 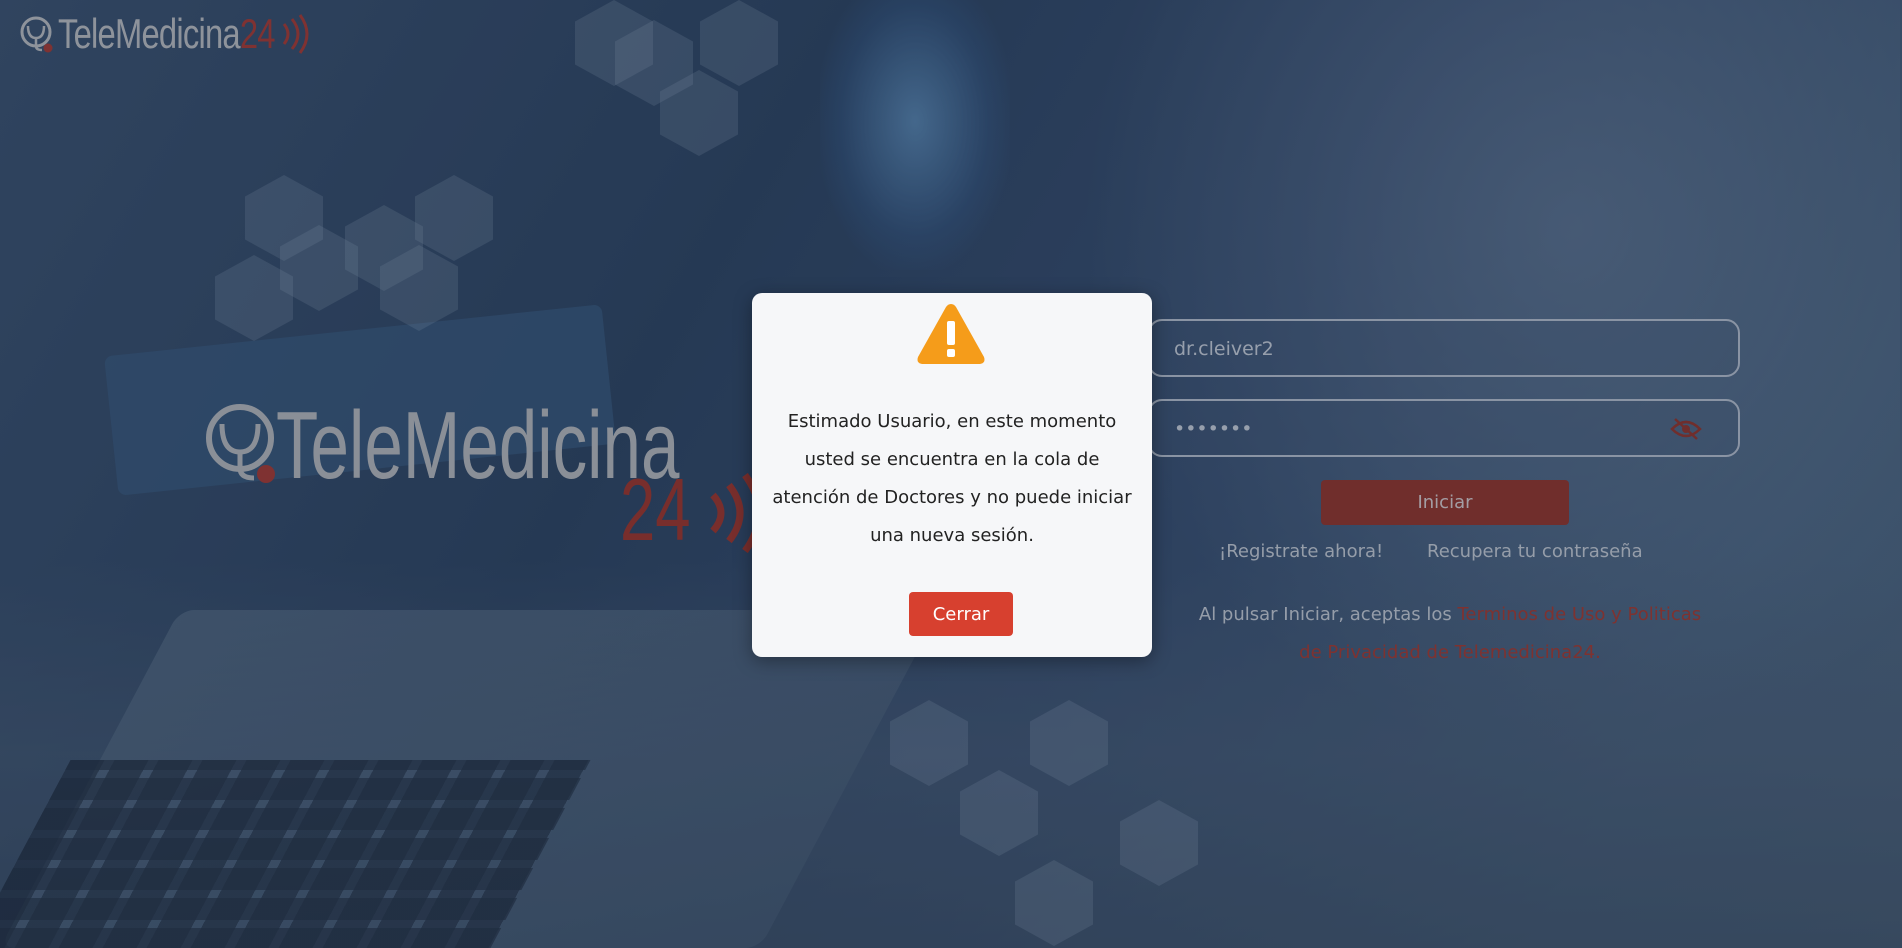 I want to click on warning-triangle-icon, so click(x=951, y=334).